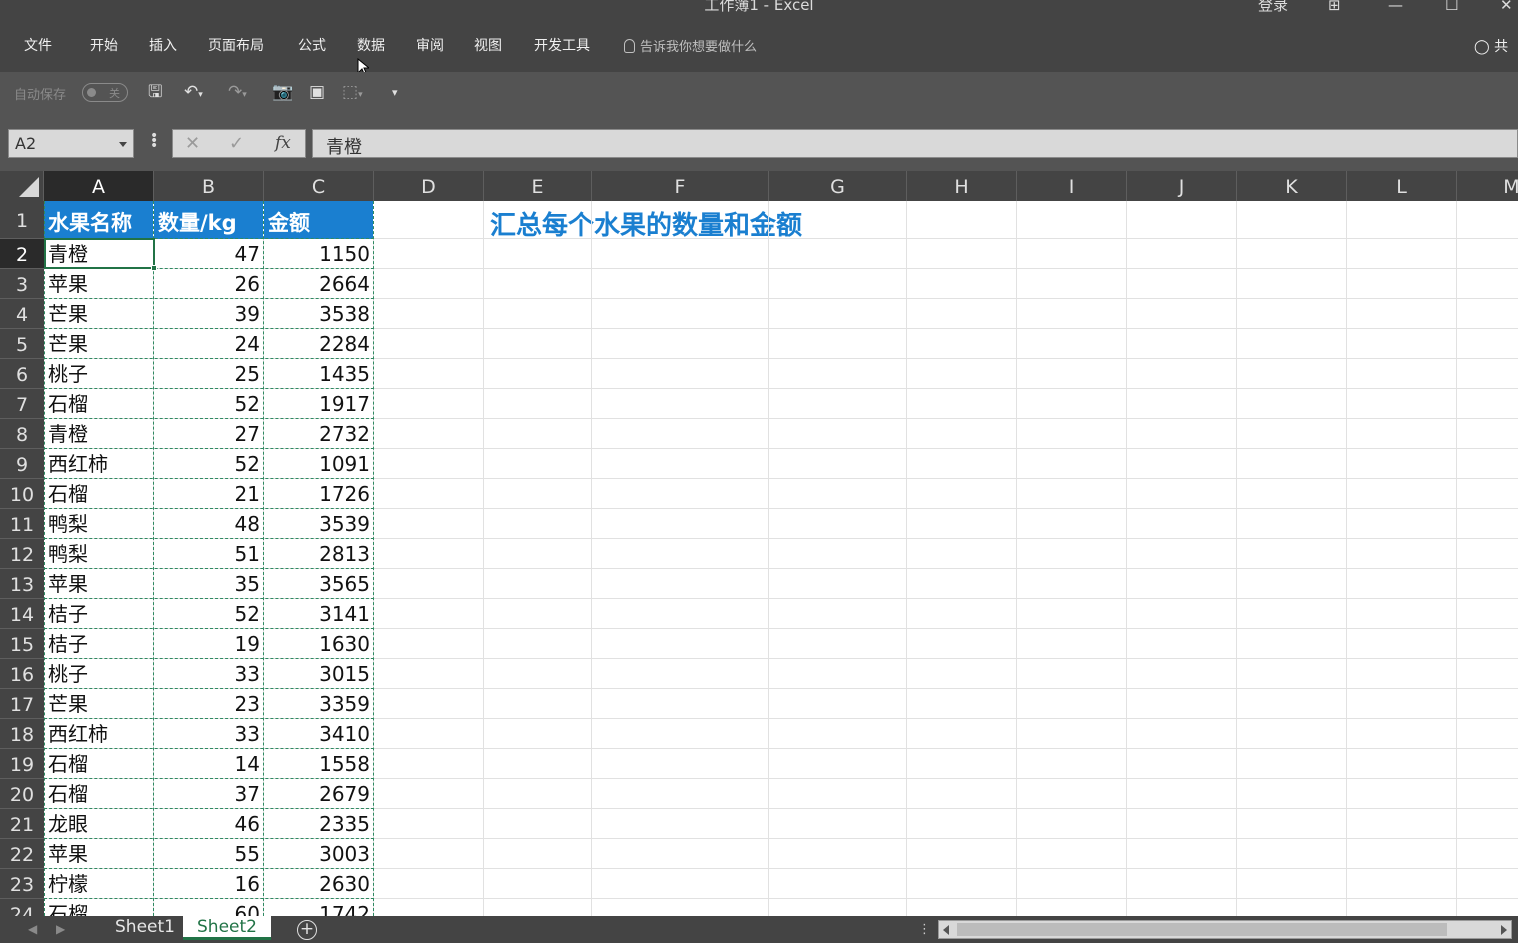 This screenshot has width=1518, height=943. What do you see at coordinates (22, 884) in the screenshot?
I see `row-header-23: 23` at bounding box center [22, 884].